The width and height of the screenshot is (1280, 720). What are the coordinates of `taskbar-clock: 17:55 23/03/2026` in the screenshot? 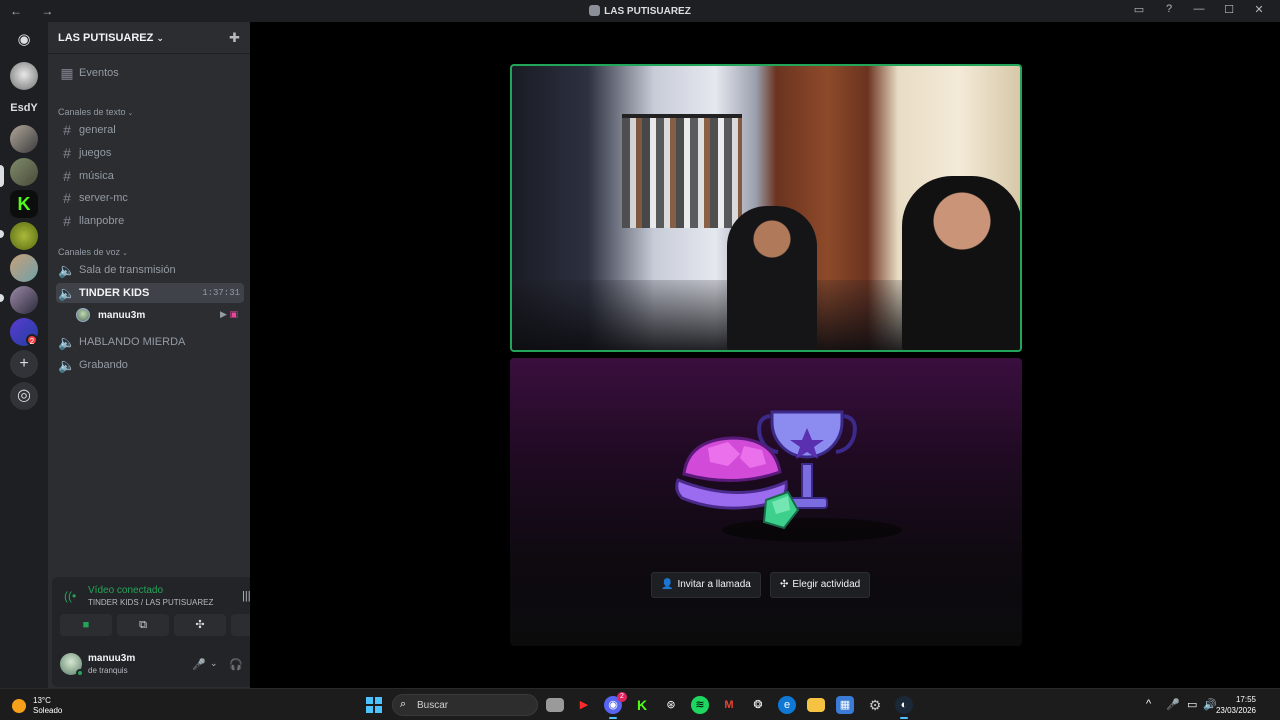 It's located at (1236, 705).